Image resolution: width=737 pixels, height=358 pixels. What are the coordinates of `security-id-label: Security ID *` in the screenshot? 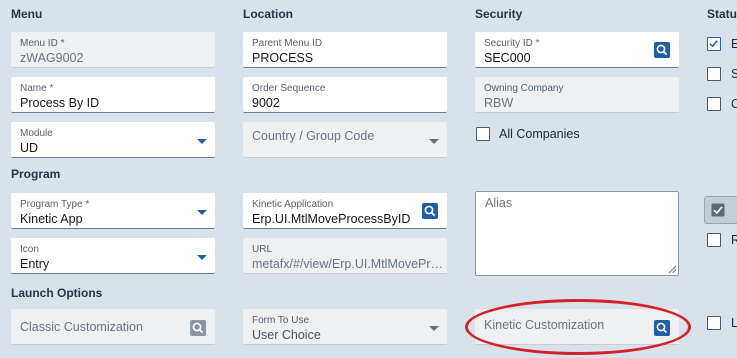 It's located at (512, 43).